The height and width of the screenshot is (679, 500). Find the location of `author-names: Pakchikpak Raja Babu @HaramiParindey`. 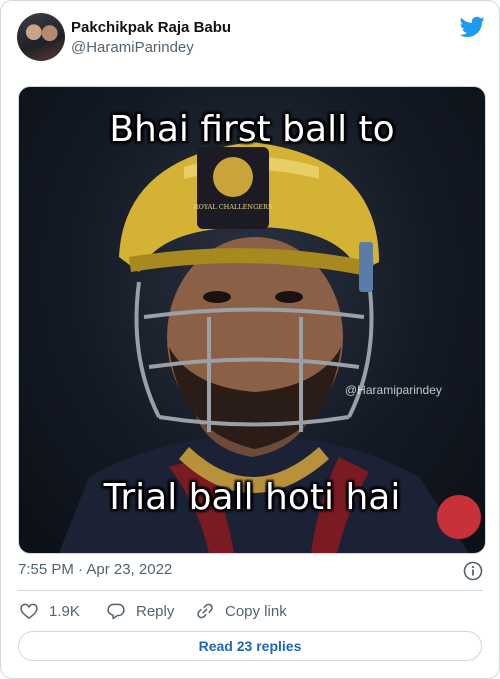

author-names: Pakchikpak Raja Babu @HaramiParindey is located at coordinates (151, 38).